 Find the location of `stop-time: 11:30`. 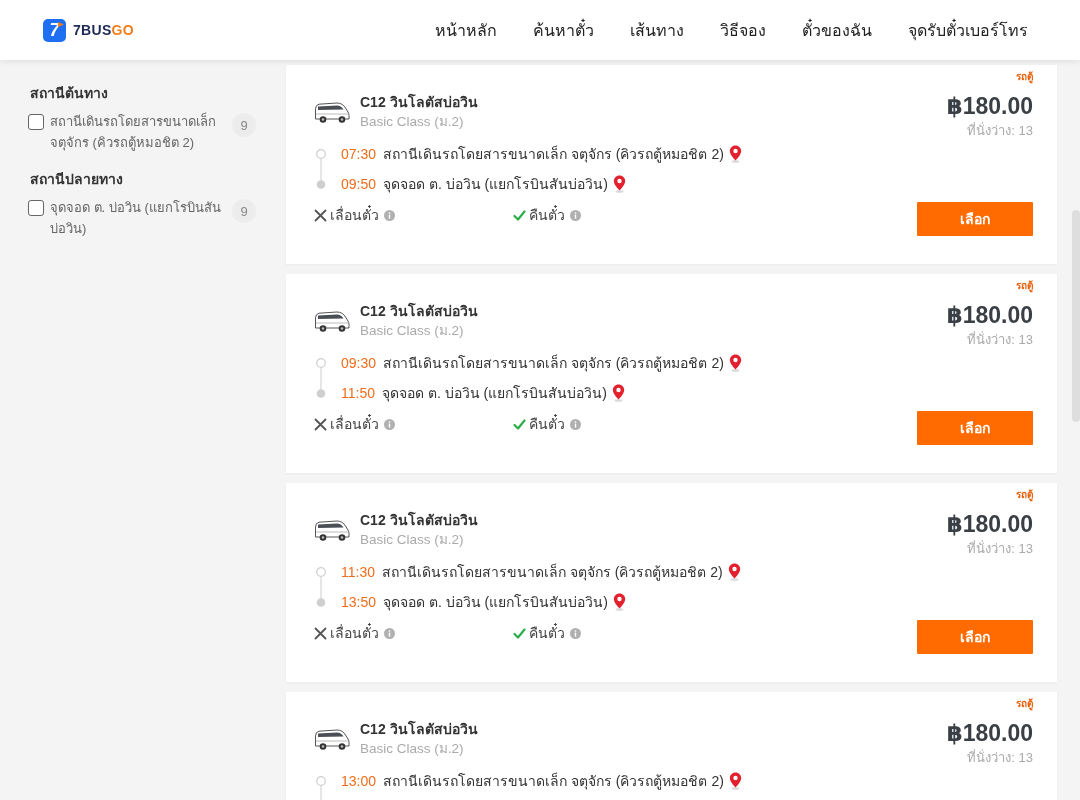

stop-time: 11:30 is located at coordinates (358, 572).